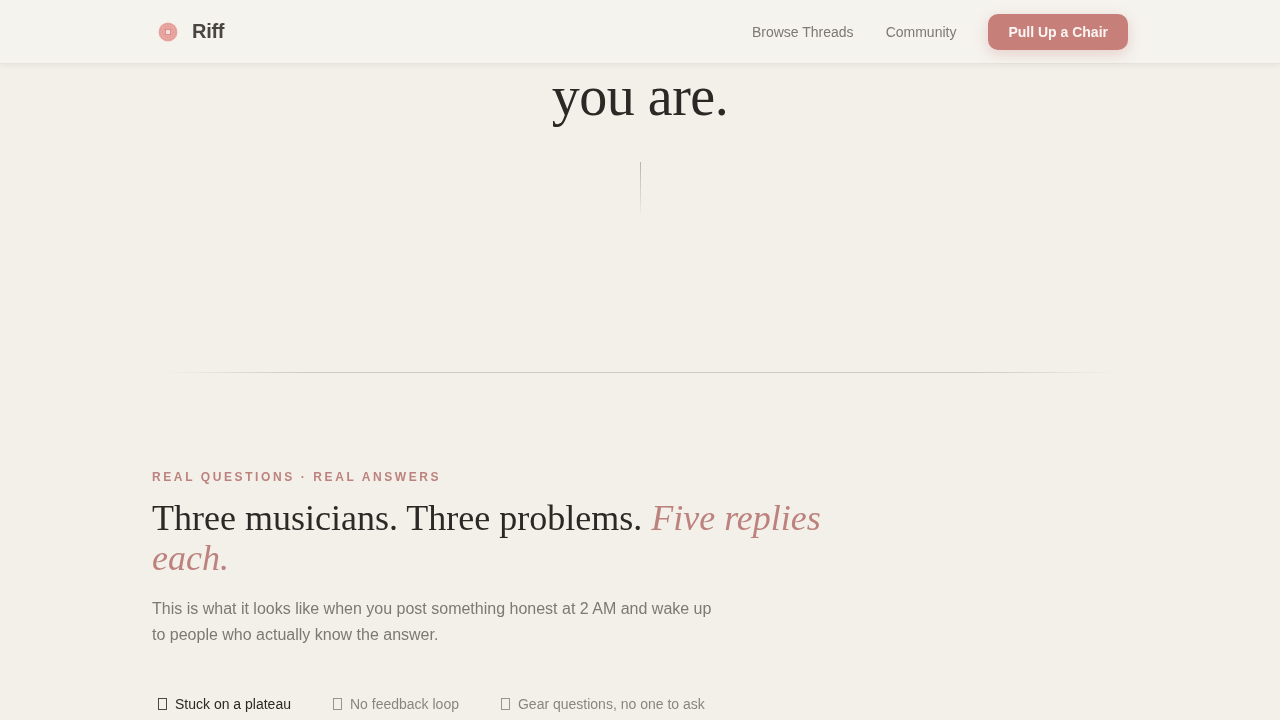  Describe the element at coordinates (229, 704) in the screenshot. I see `problem-tab: Stuck on a plateau` at that location.